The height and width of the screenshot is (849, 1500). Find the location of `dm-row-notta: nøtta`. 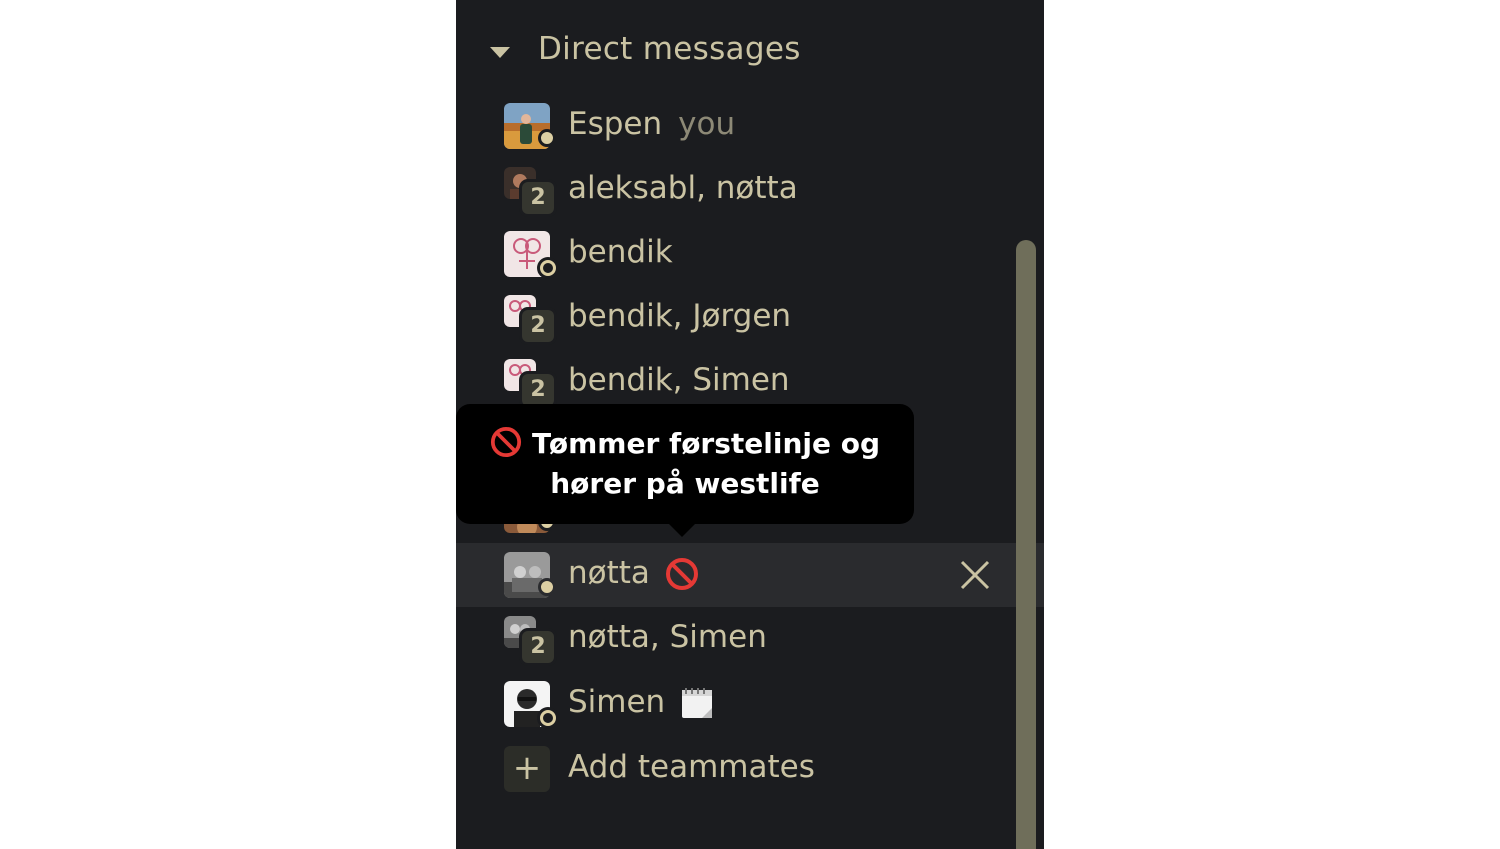

dm-row-notta: nøtta is located at coordinates (750, 575).